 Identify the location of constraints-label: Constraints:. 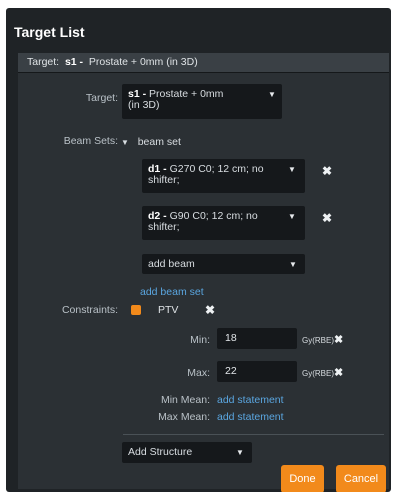
(89, 310).